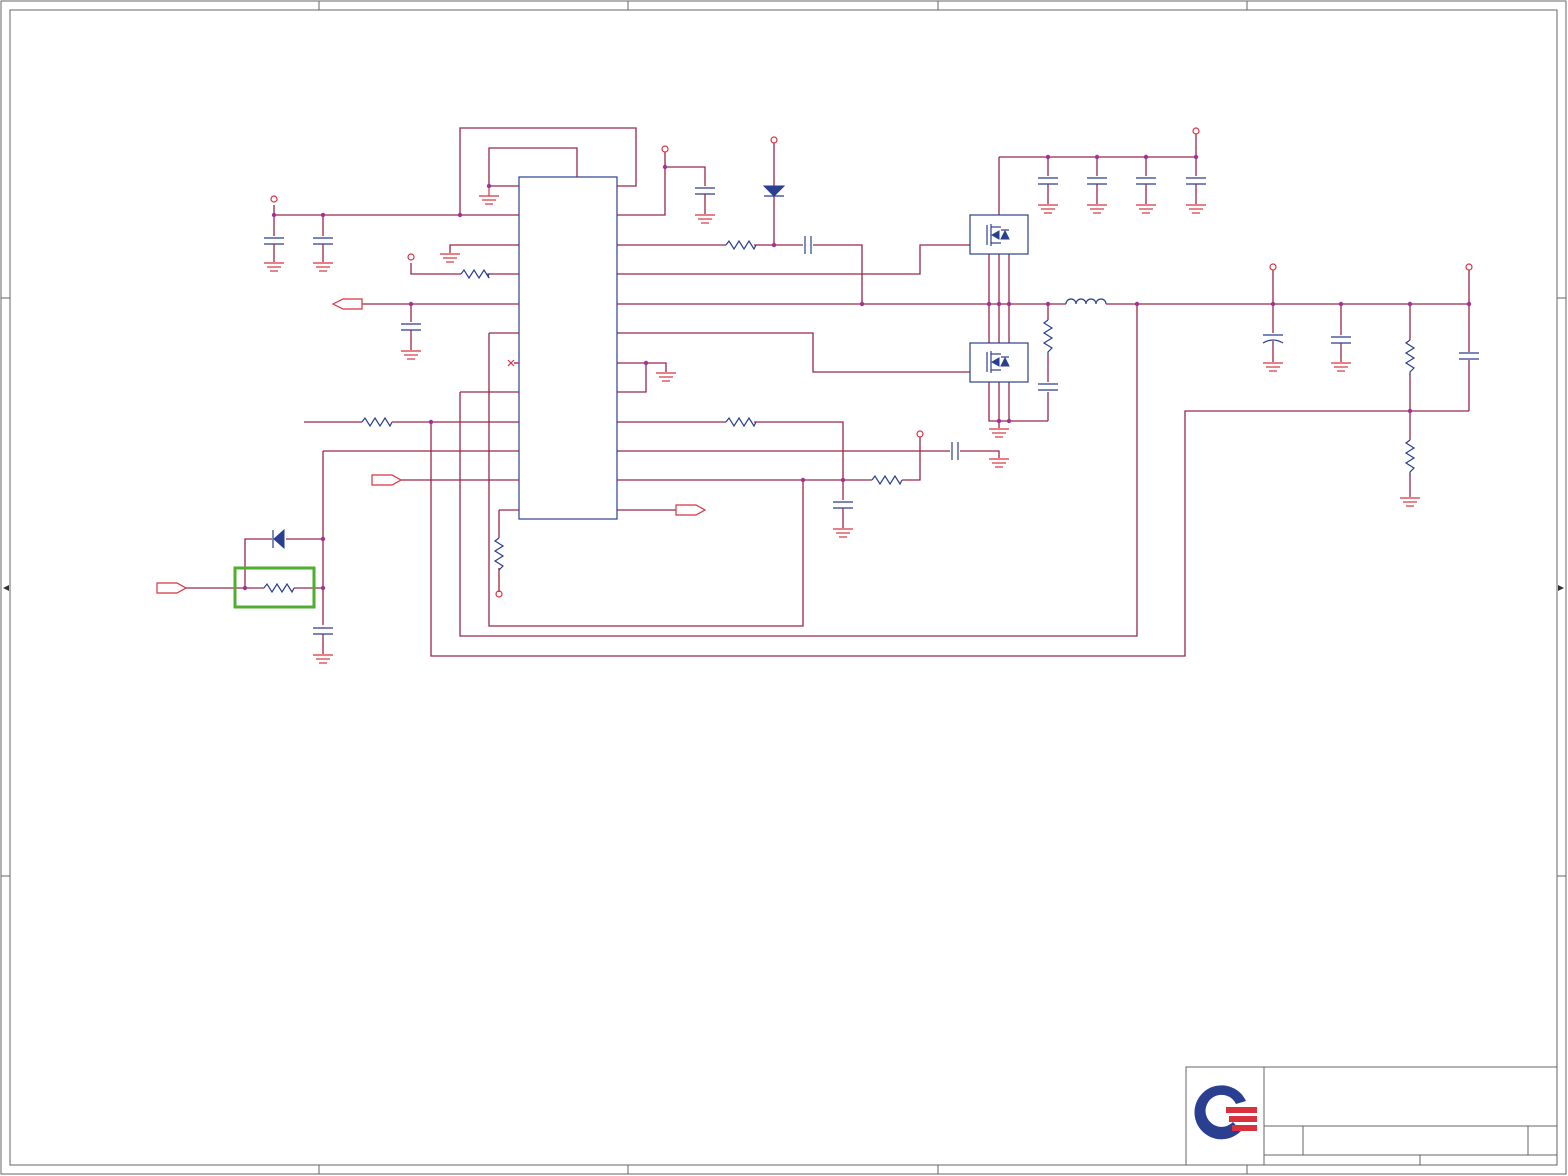 Image resolution: width=1568 pixels, height=1176 pixels. I want to click on feedforward-capacitor, so click(1469, 356).